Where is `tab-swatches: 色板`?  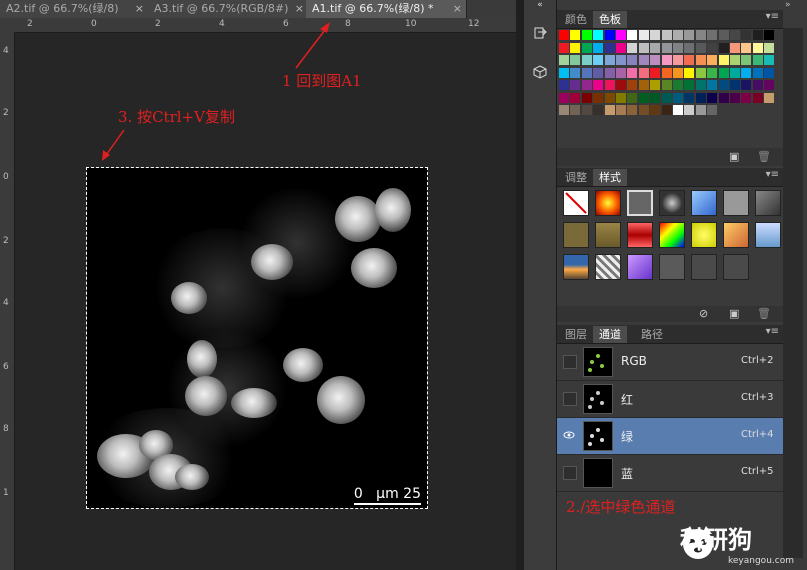 tab-swatches: 色板 is located at coordinates (610, 19).